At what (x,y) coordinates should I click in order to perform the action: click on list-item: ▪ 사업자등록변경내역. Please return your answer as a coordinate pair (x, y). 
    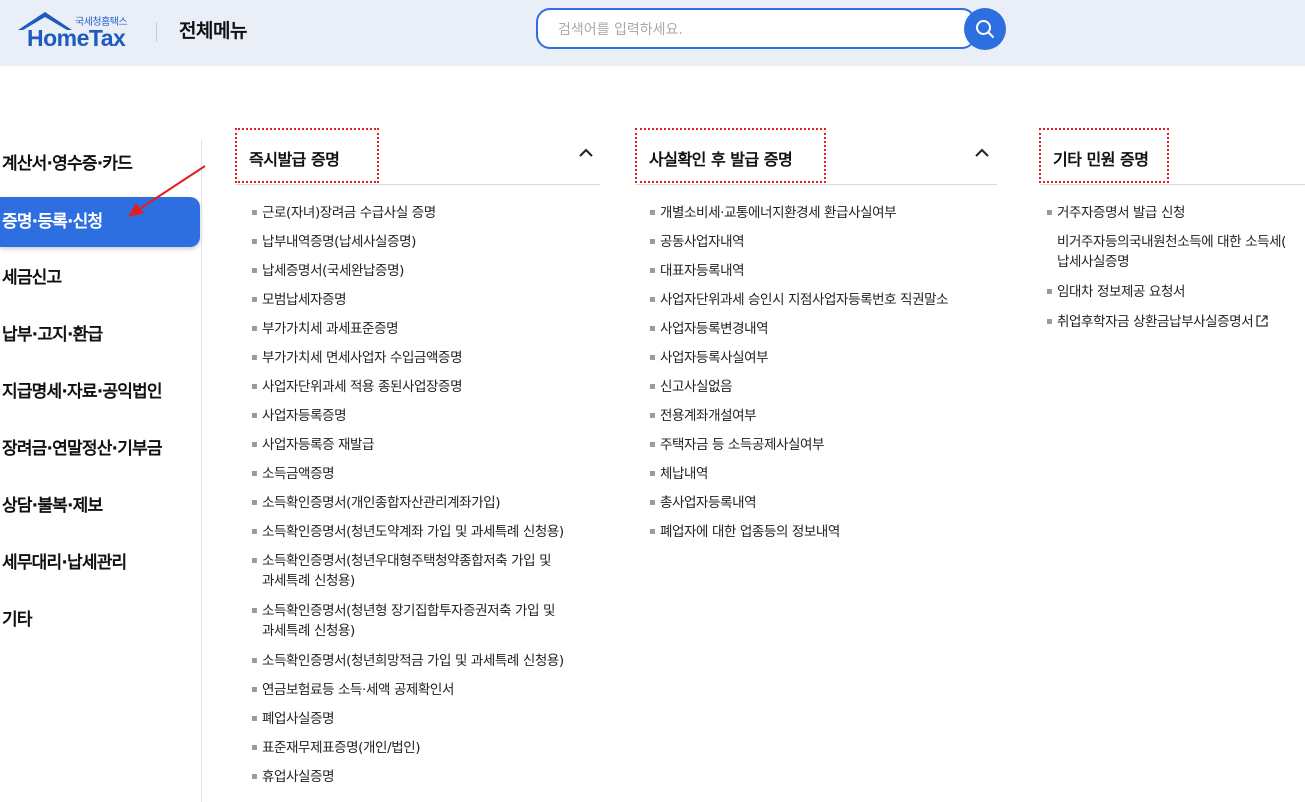
    Looking at the image, I should click on (709, 329).